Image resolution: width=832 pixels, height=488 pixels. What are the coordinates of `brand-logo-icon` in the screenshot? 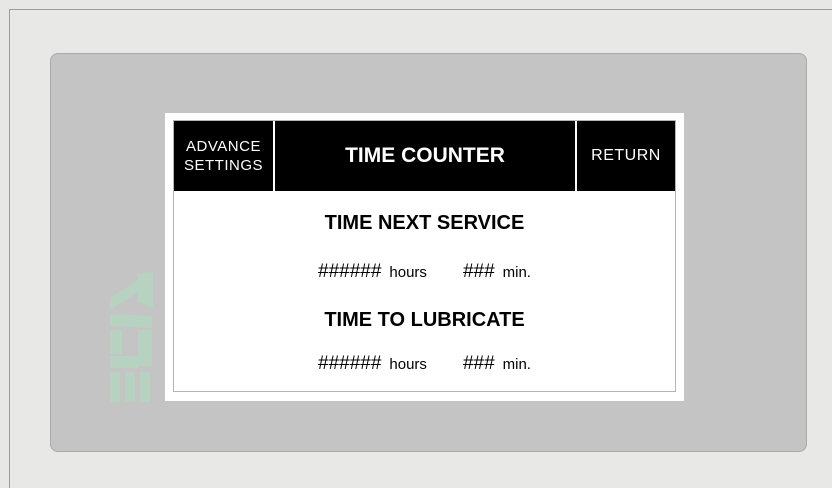 It's located at (131, 337).